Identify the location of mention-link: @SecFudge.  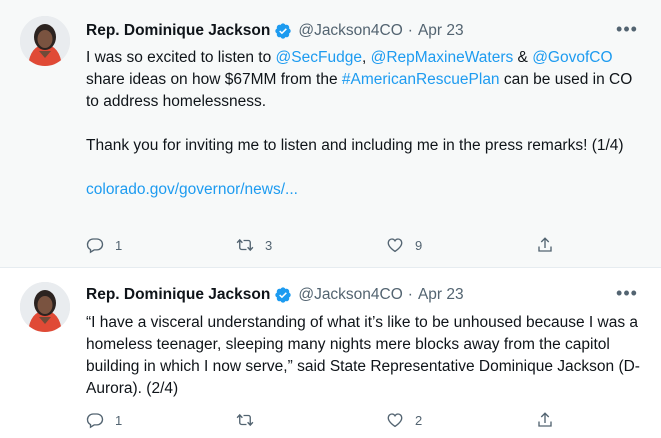
(319, 57).